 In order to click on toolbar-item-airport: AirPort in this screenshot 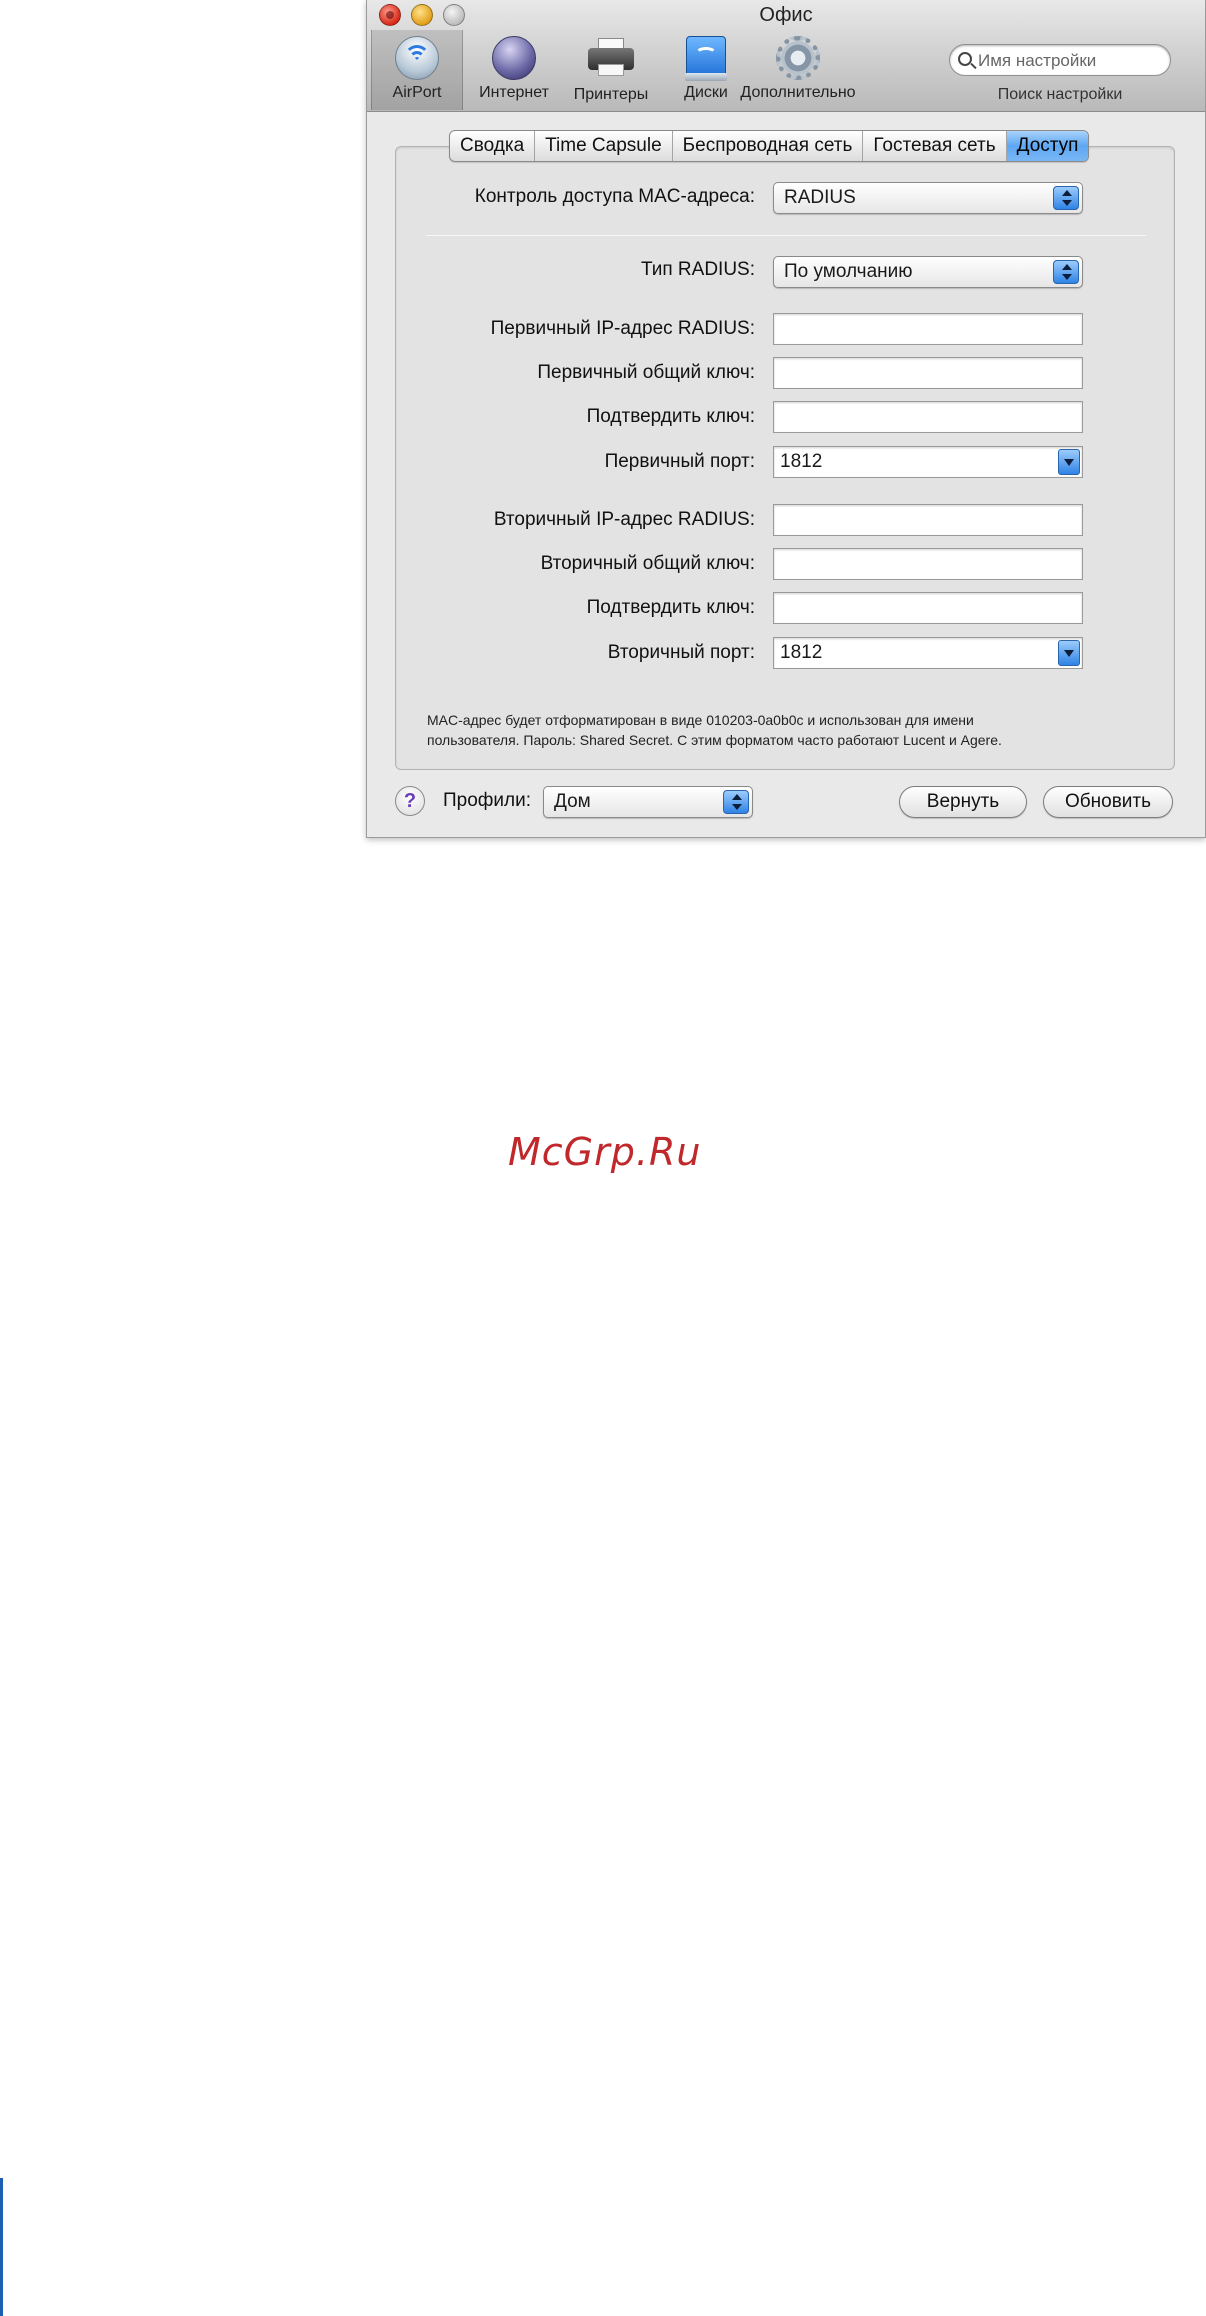, I will do `click(417, 70)`.